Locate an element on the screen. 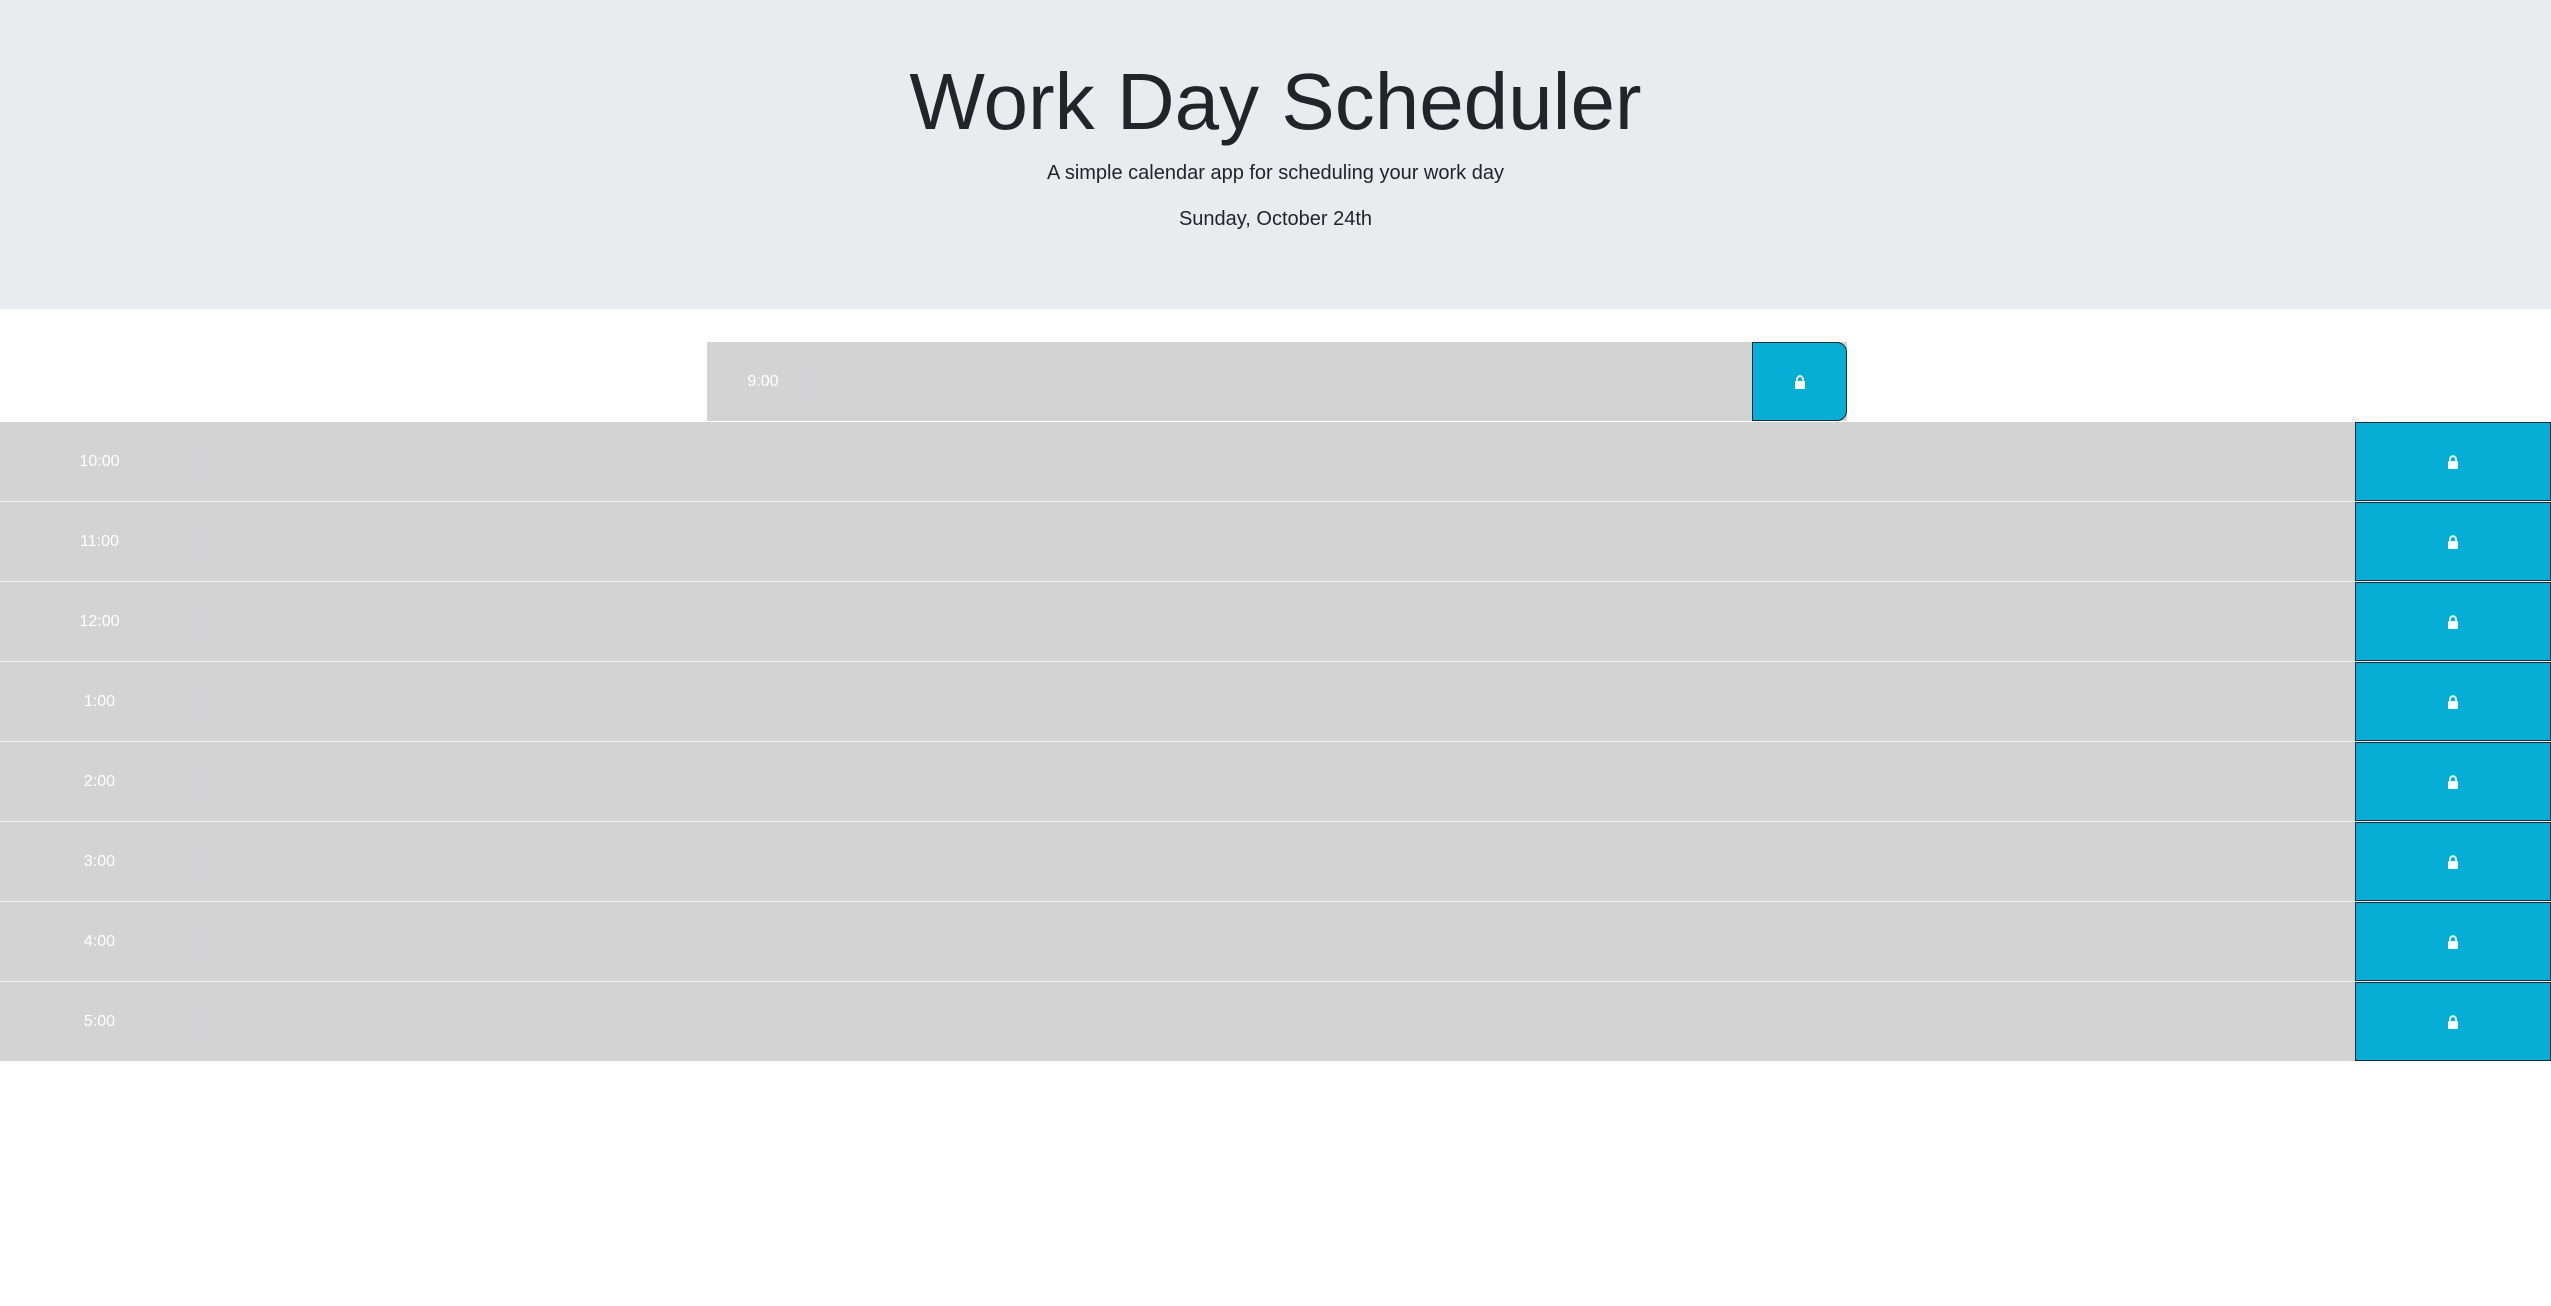  timeblock-row: 12:00 is located at coordinates (1275, 621).